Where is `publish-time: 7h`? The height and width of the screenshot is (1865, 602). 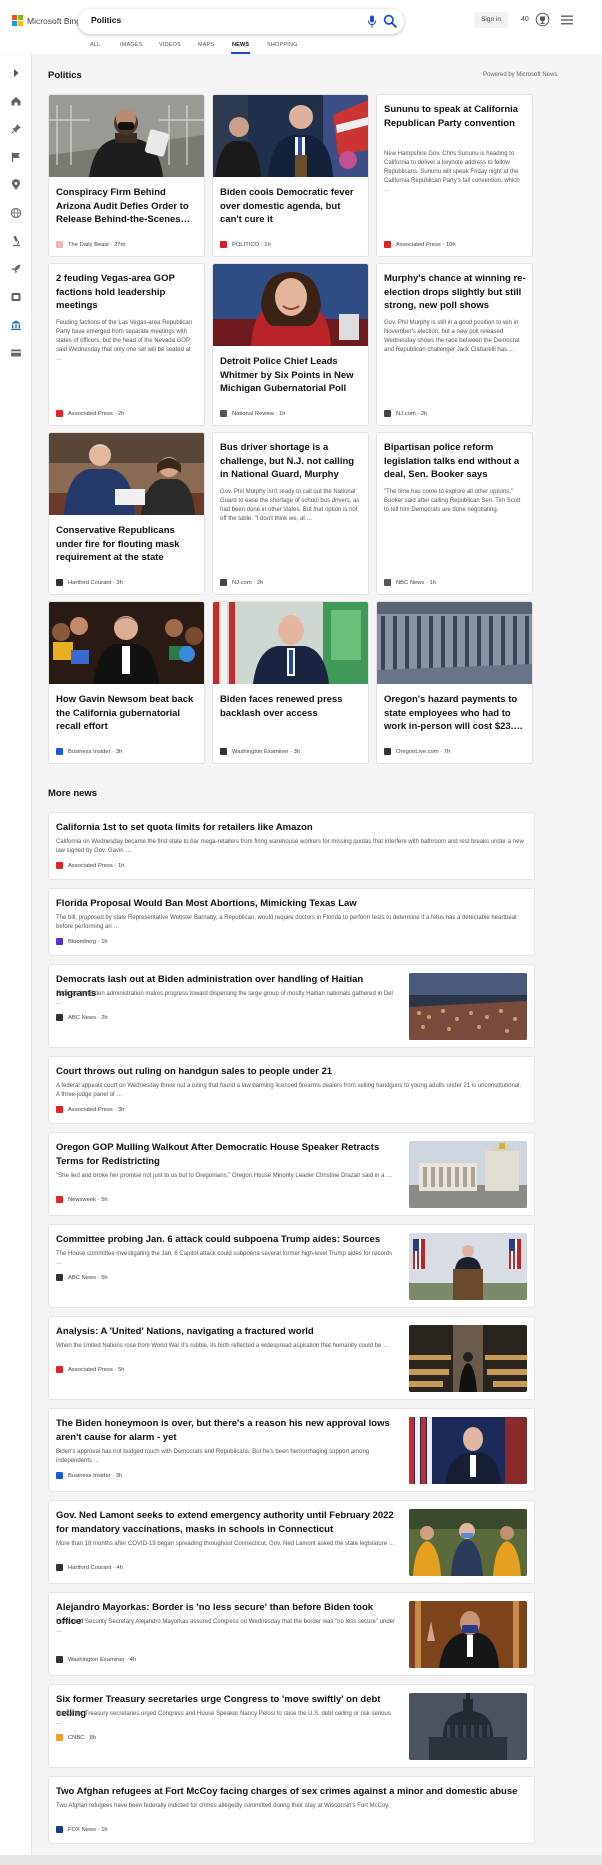 publish-time: 7h is located at coordinates (447, 751).